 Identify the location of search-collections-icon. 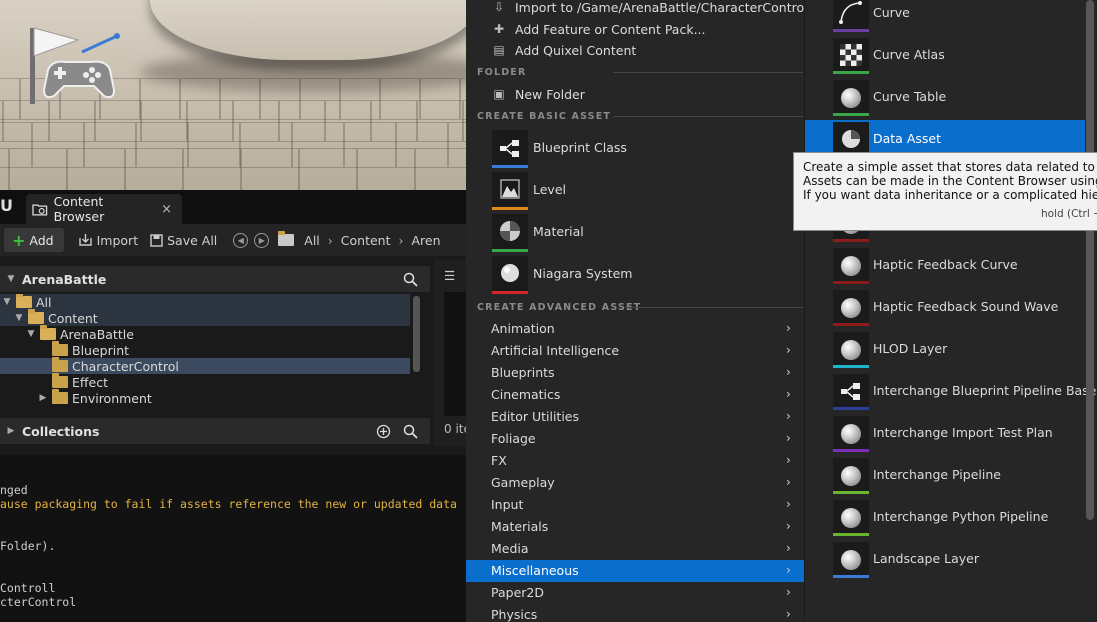
(410, 431).